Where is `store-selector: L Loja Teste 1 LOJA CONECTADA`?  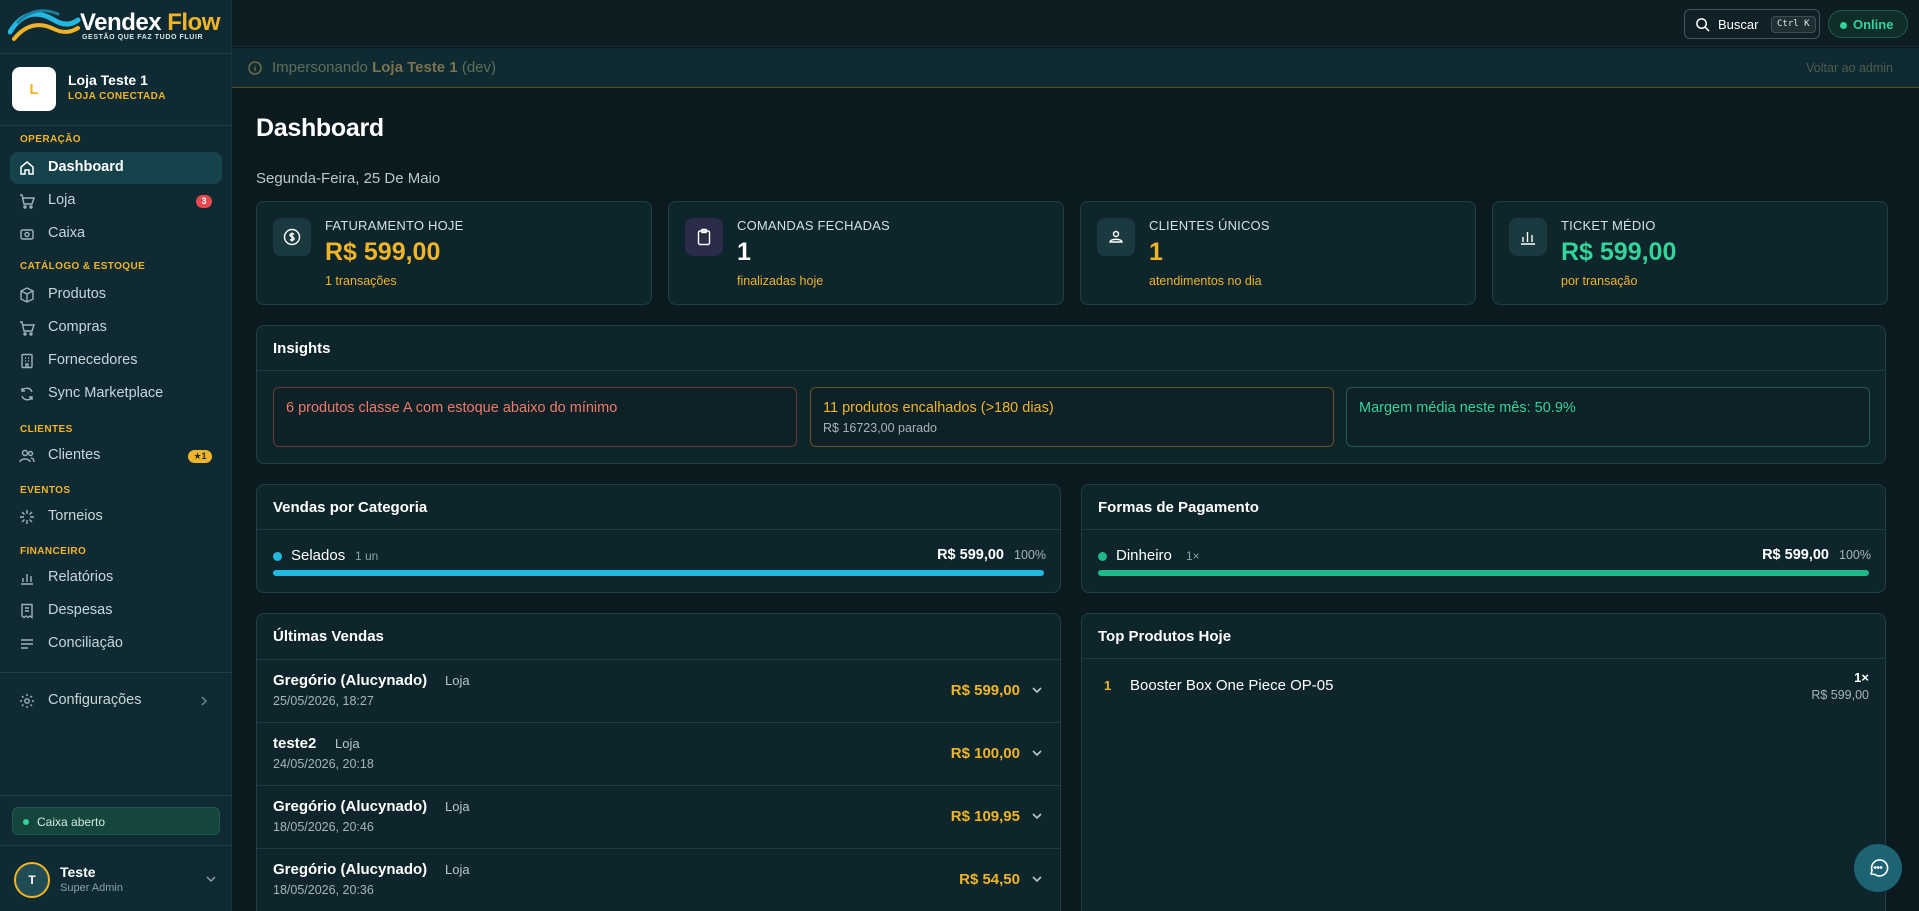 store-selector: L Loja Teste 1 LOJA CONECTADA is located at coordinates (117, 89).